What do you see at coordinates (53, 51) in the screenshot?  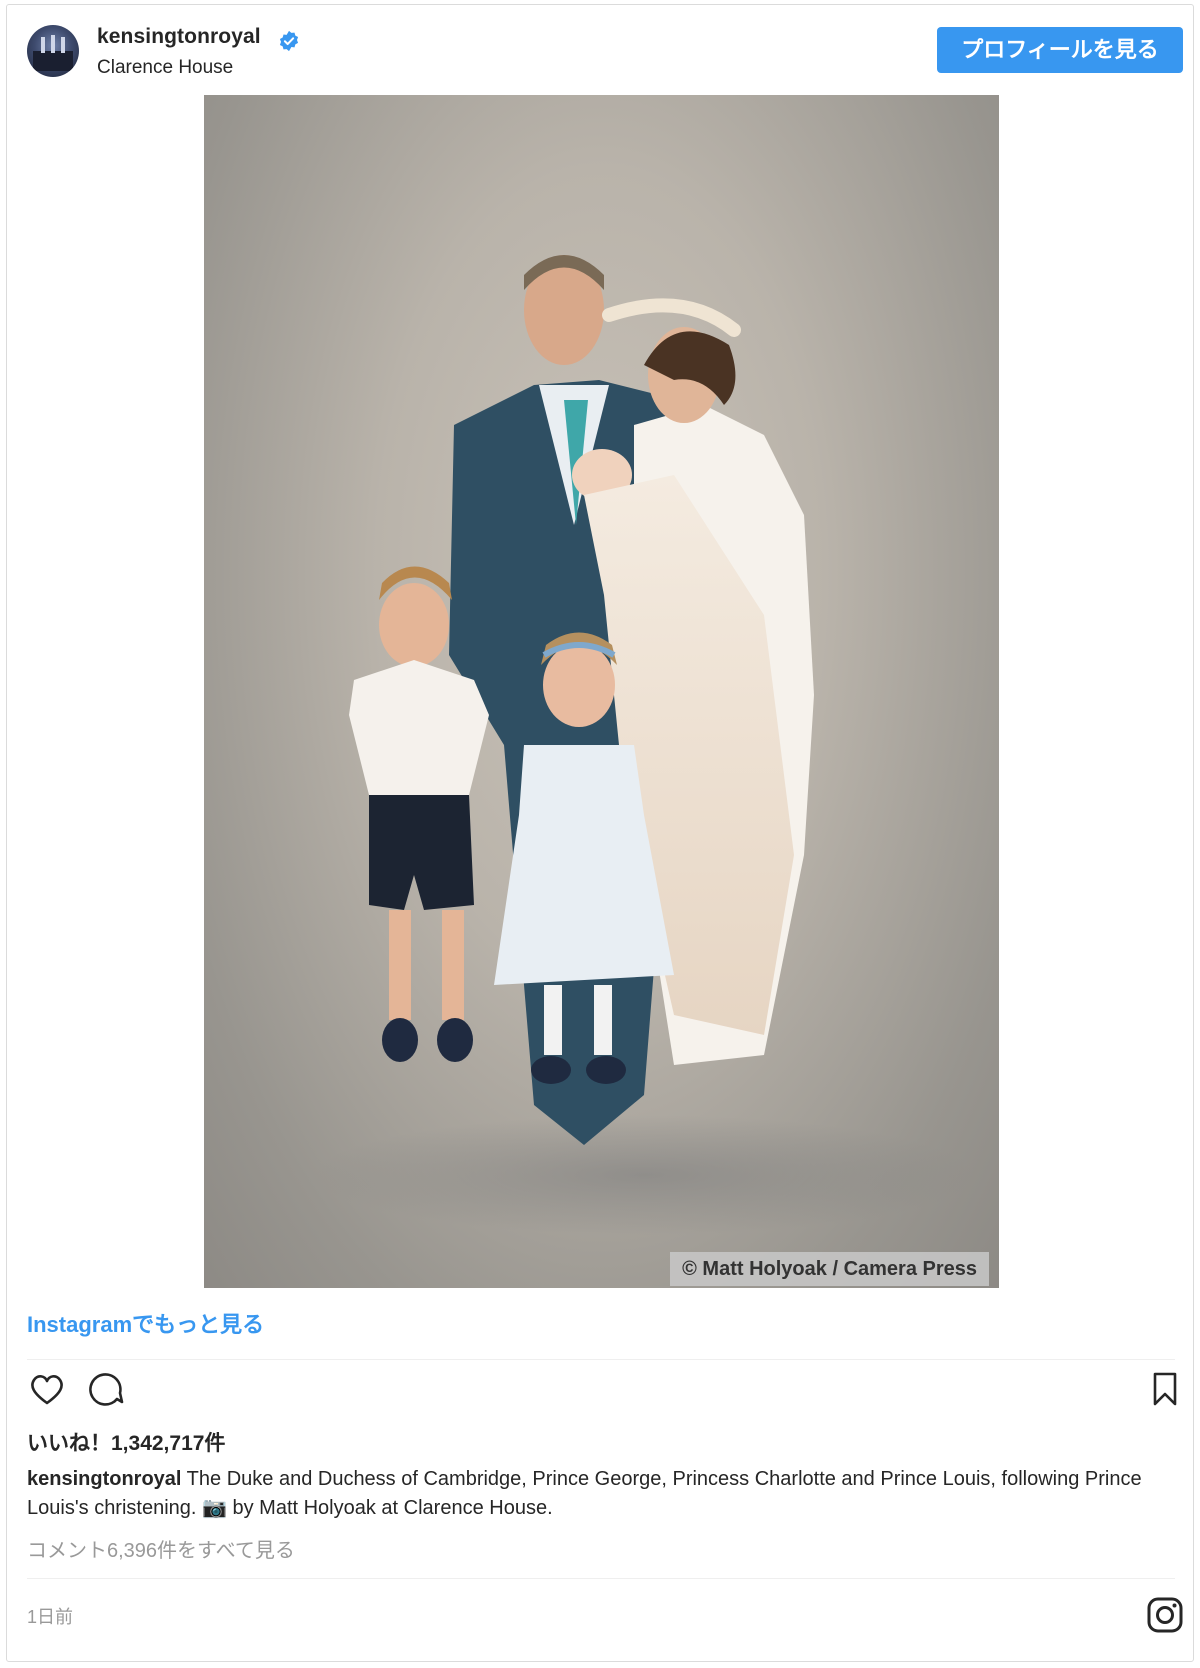 I see `profile-avatar` at bounding box center [53, 51].